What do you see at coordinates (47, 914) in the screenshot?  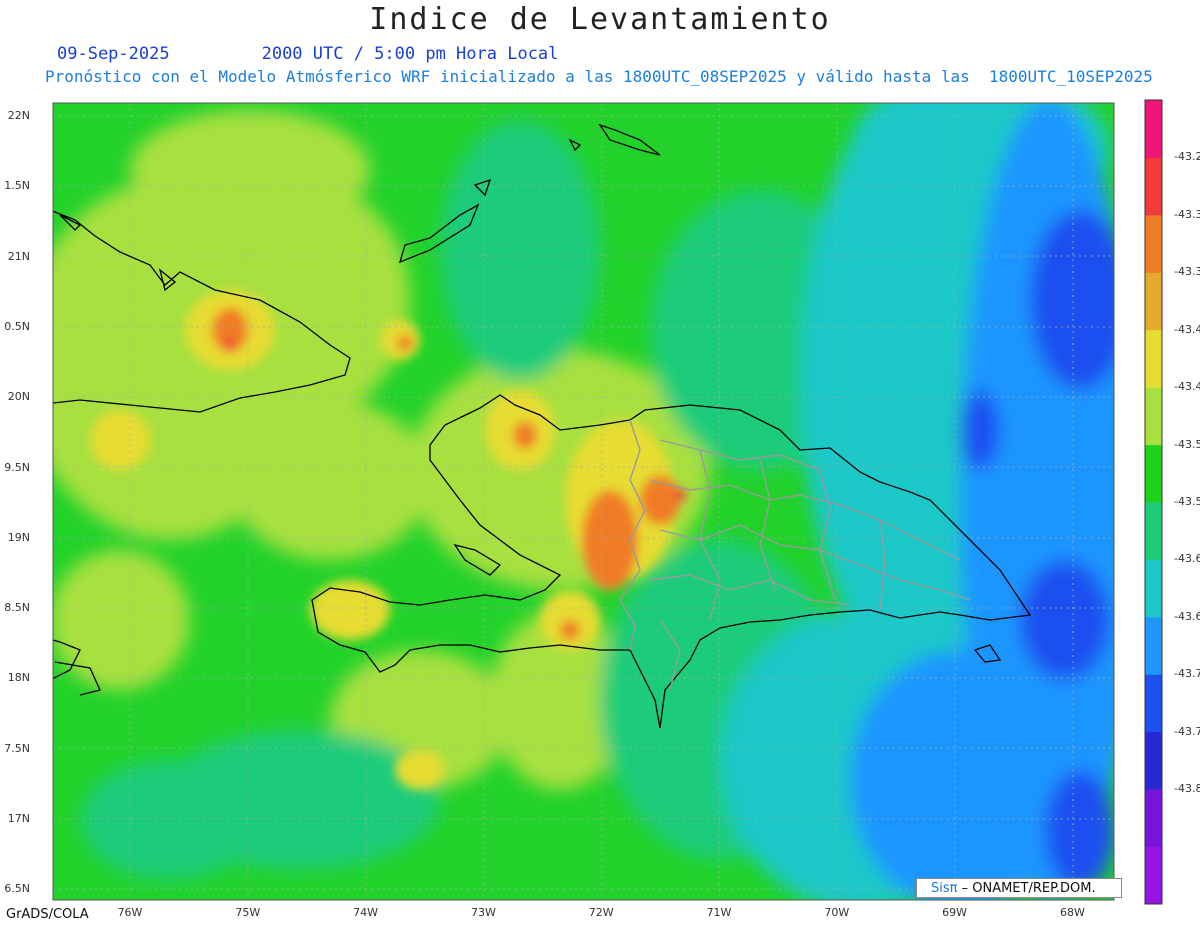 I see `grads-credit: GrADS/COLA` at bounding box center [47, 914].